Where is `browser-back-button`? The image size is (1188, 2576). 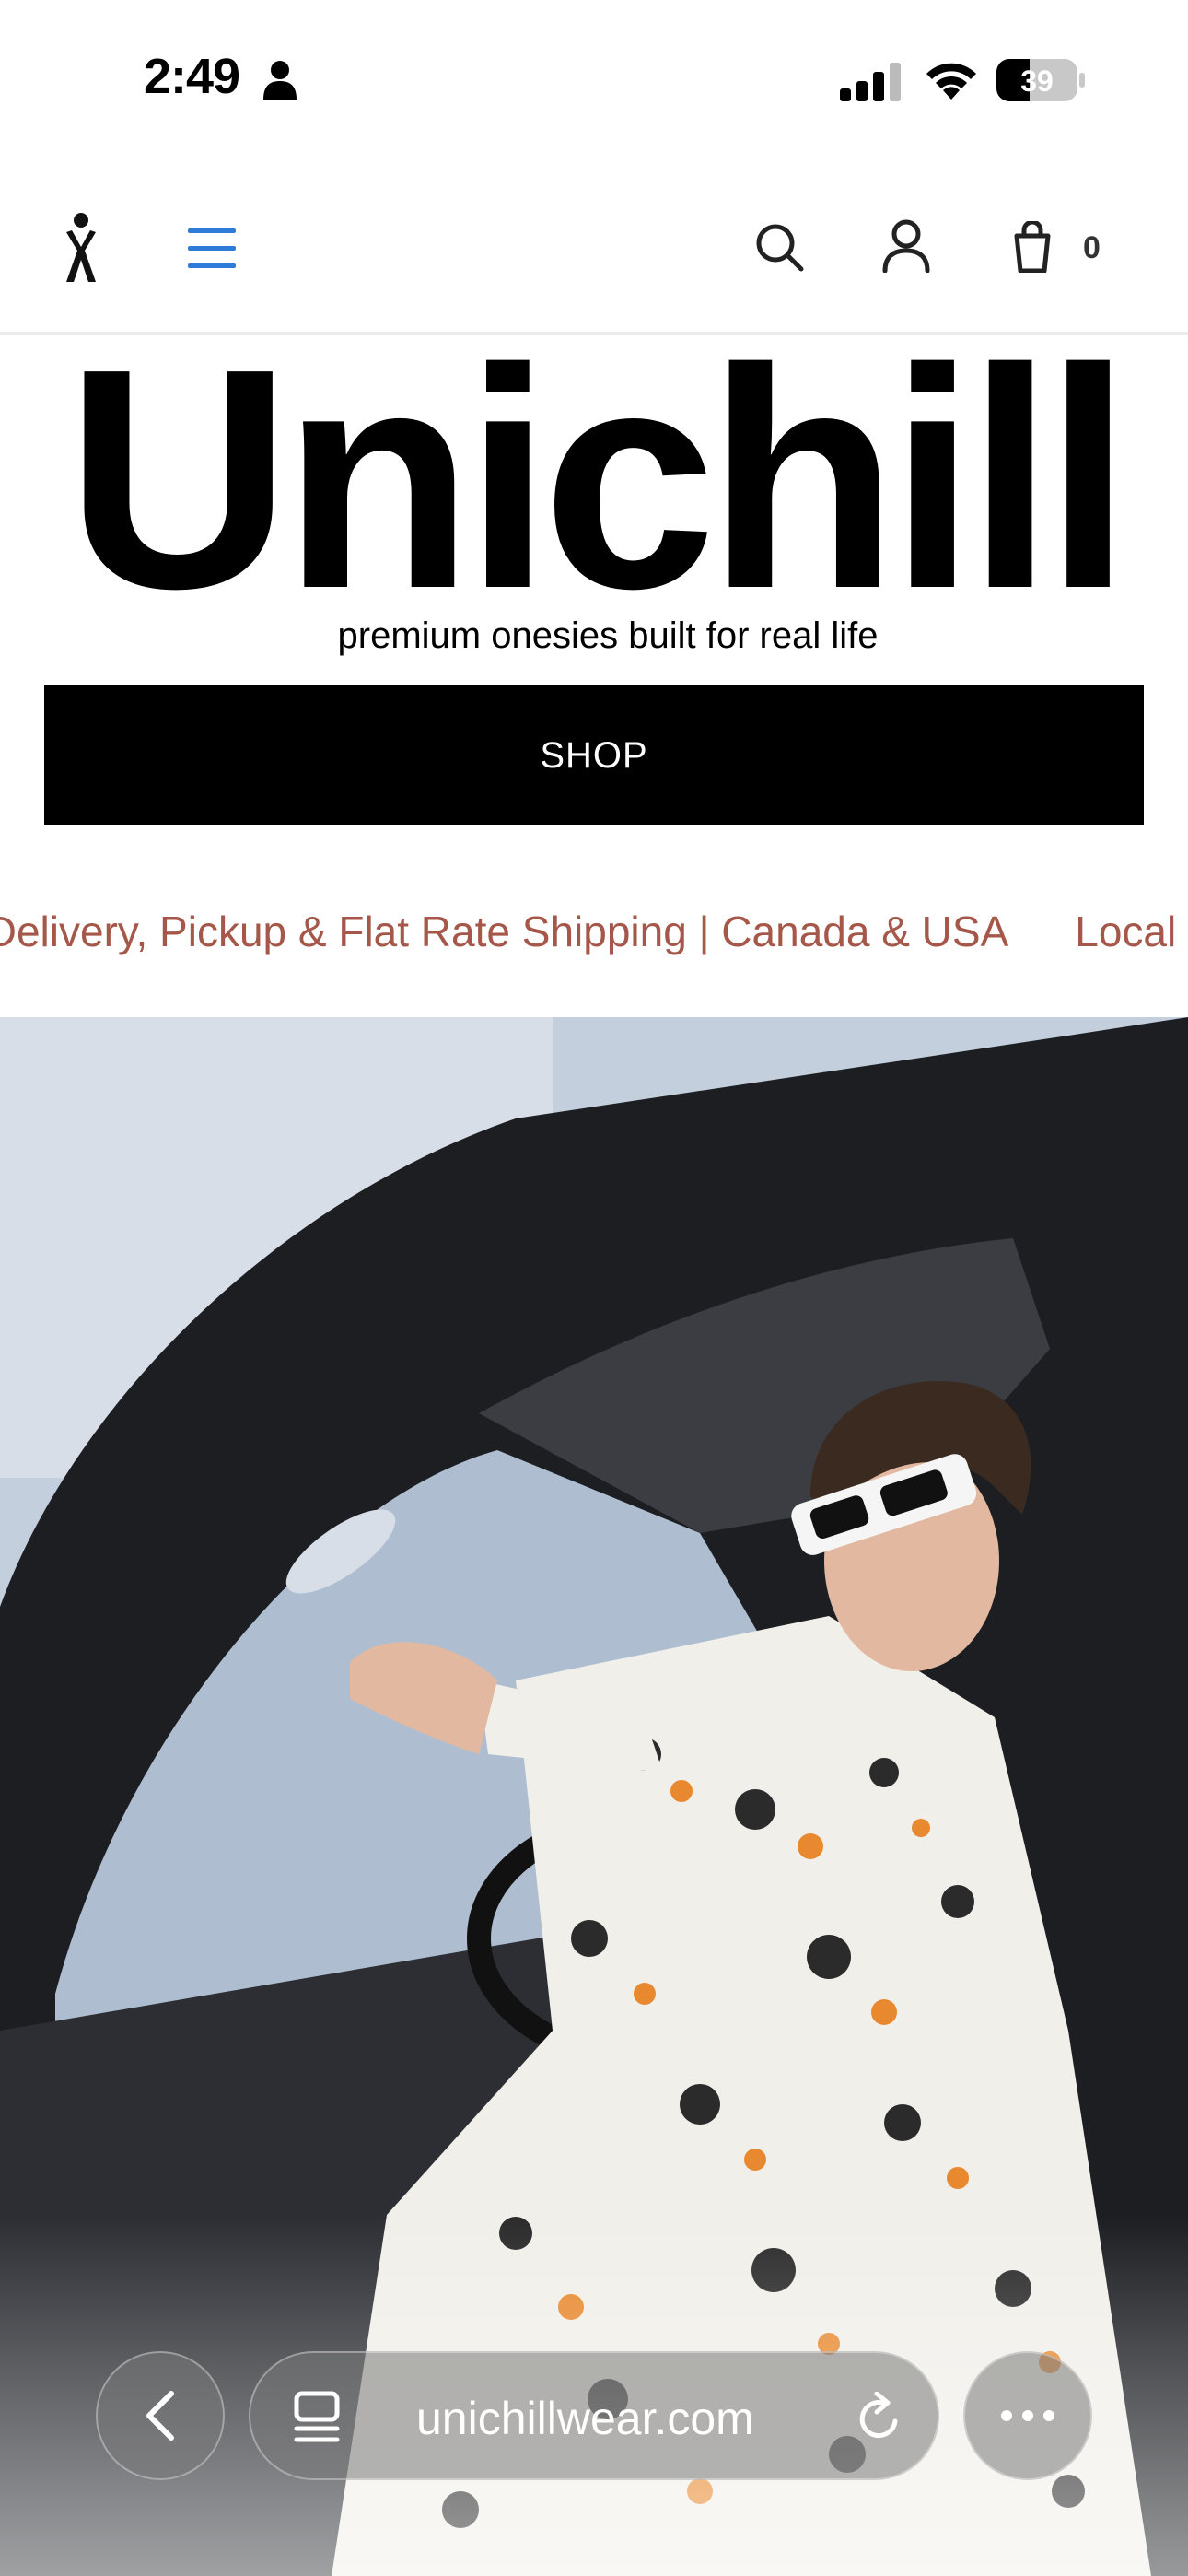
browser-back-button is located at coordinates (160, 2415).